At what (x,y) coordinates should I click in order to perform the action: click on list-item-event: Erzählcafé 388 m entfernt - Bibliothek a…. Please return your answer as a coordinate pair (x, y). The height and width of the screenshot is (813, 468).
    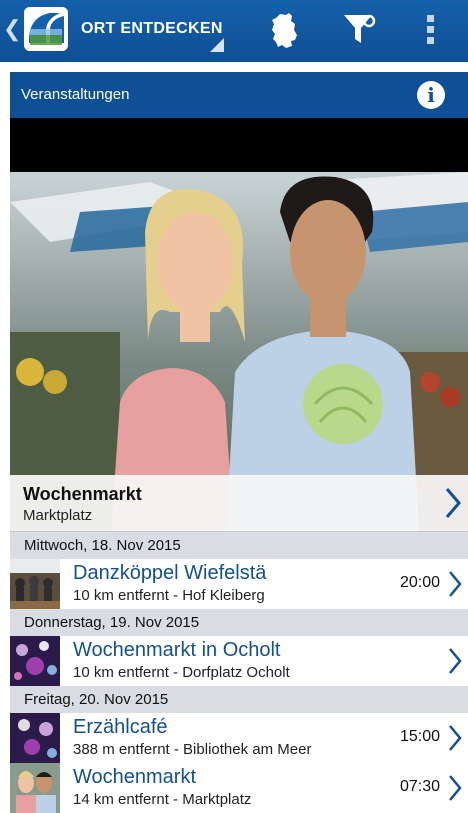
    Looking at the image, I should click on (239, 738).